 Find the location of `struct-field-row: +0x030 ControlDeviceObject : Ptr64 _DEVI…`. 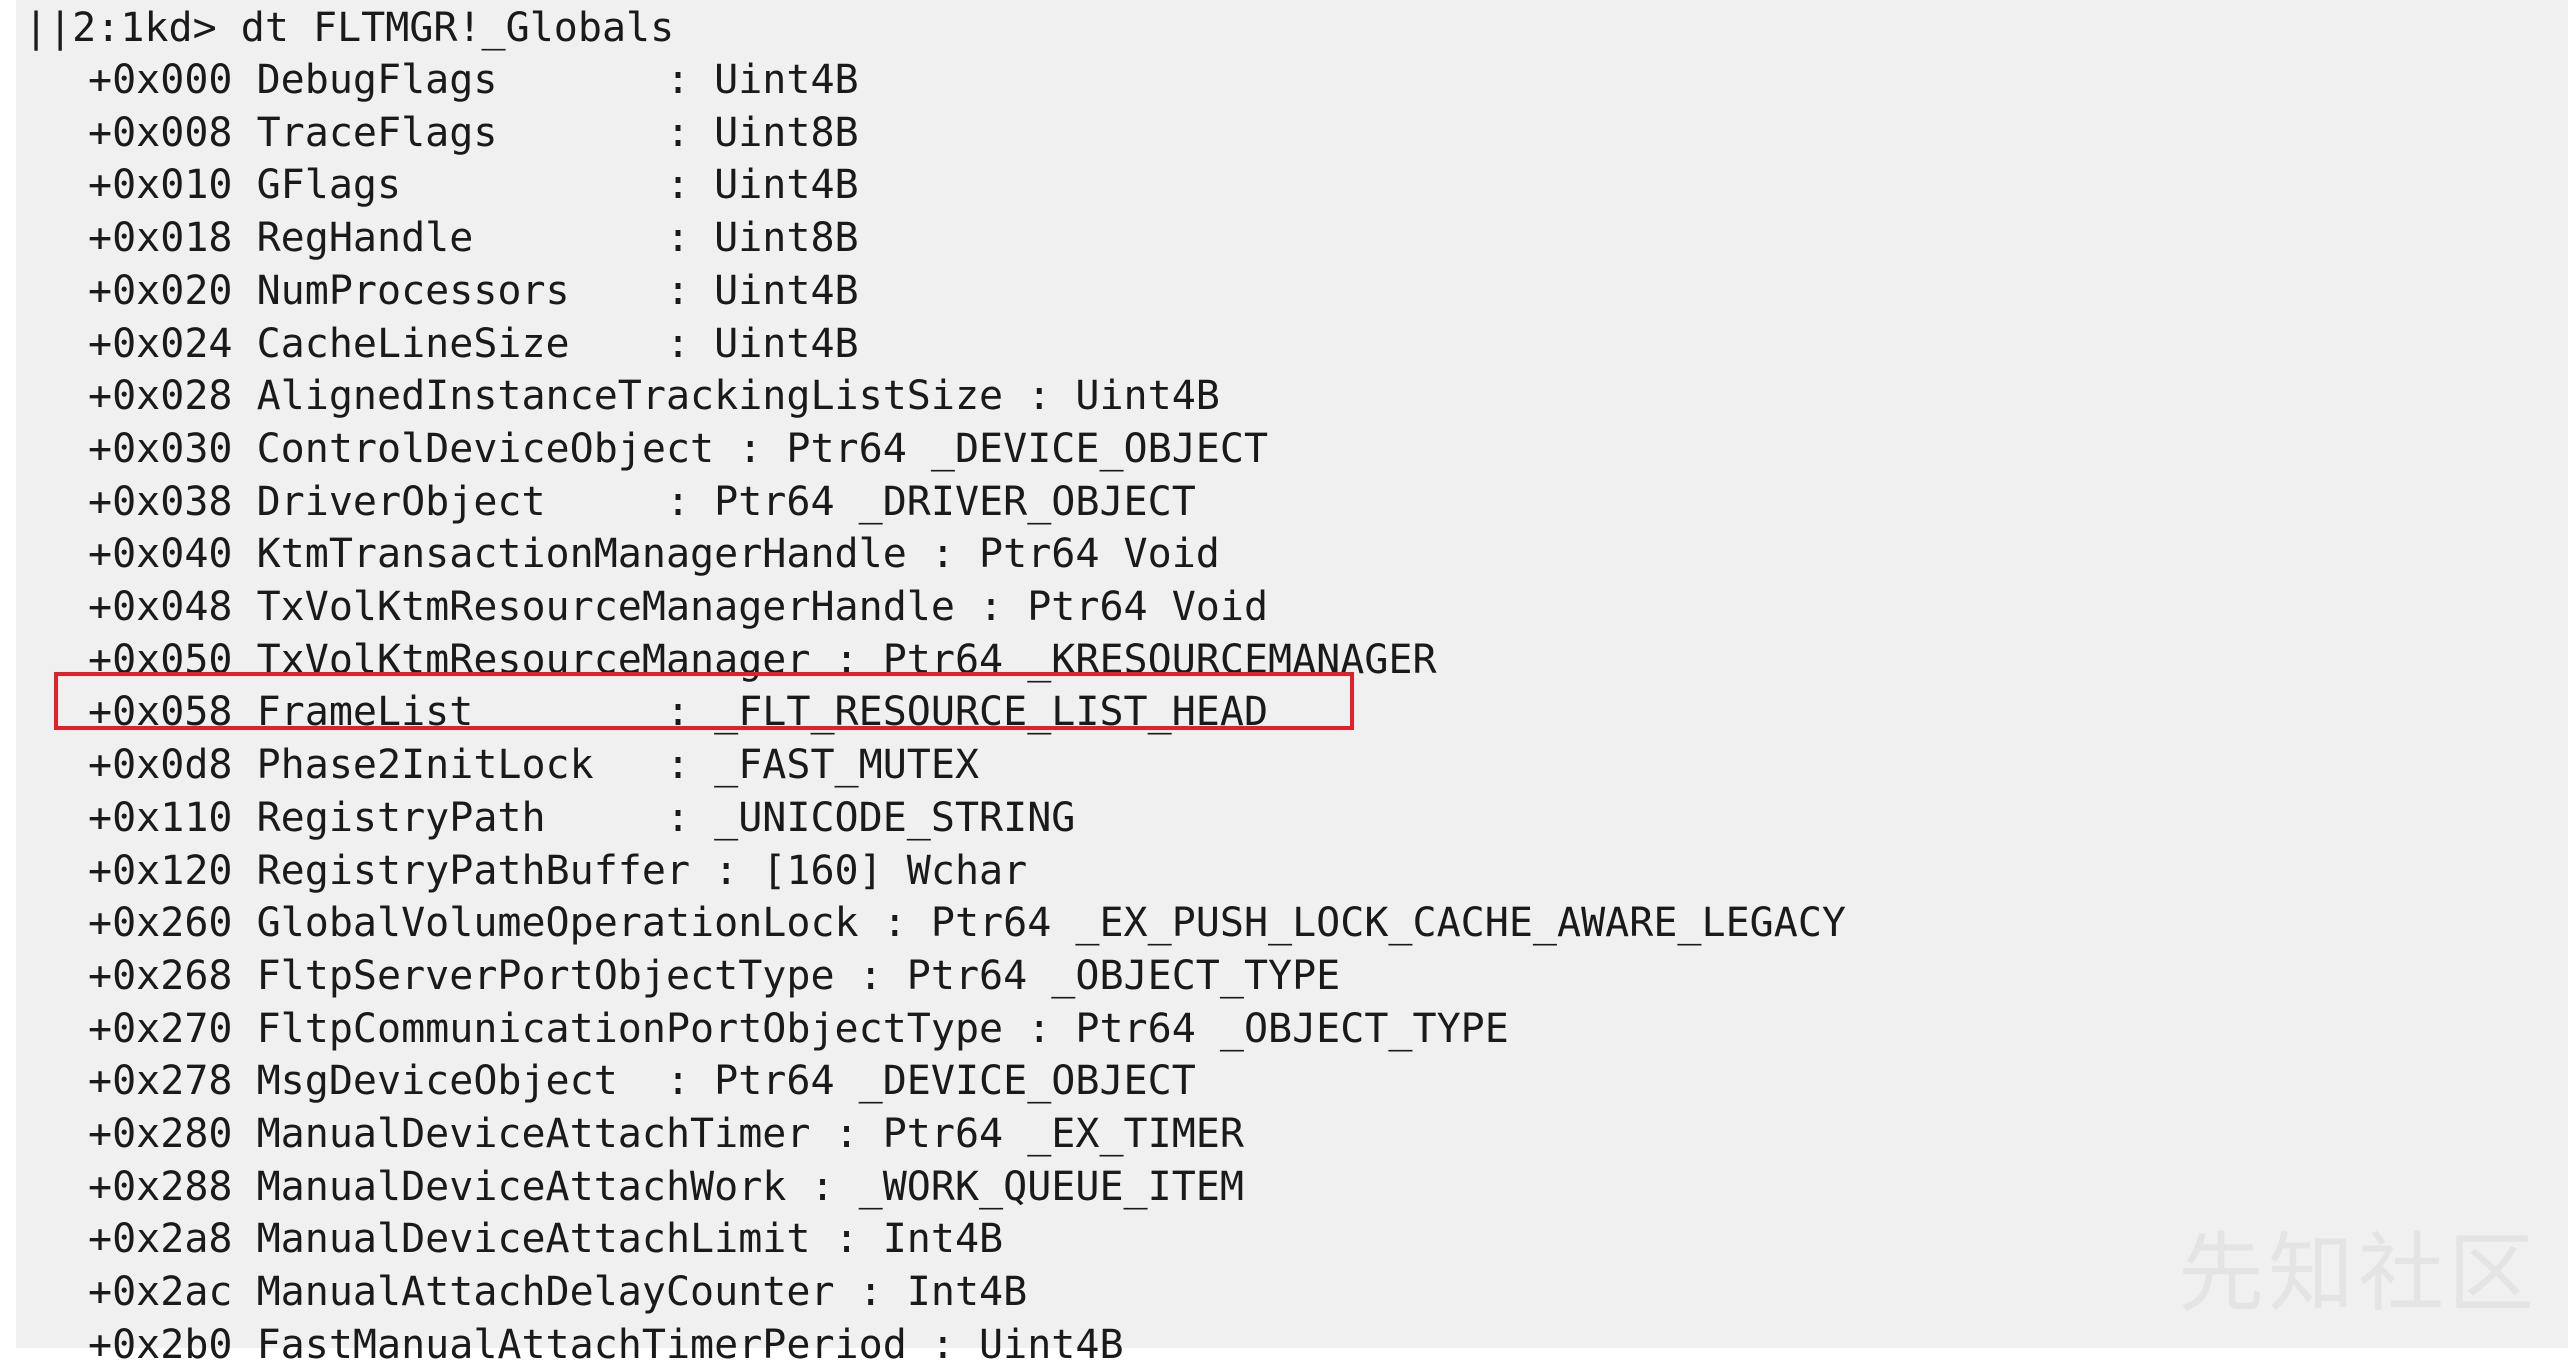

struct-field-row: +0x030 ControlDeviceObject : Ptr64 _DEVI… is located at coordinates (678, 448).